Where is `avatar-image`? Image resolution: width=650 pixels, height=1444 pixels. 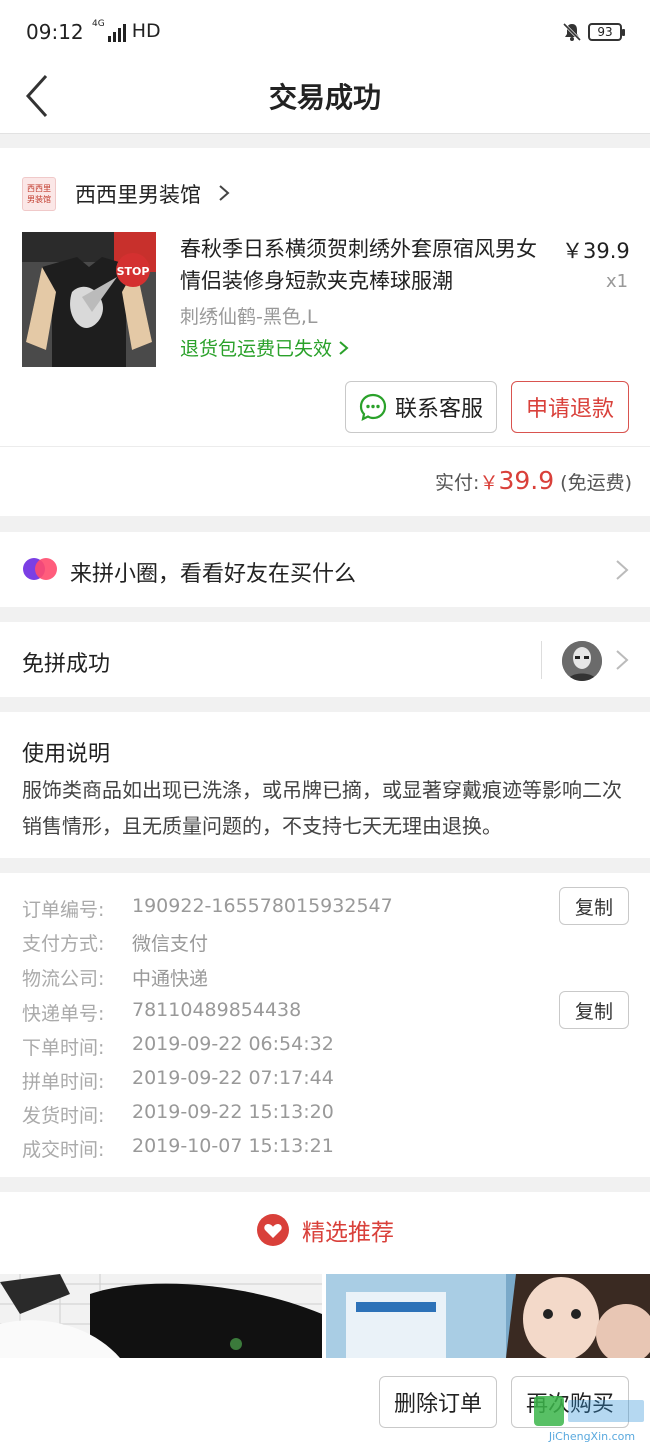 avatar-image is located at coordinates (582, 661).